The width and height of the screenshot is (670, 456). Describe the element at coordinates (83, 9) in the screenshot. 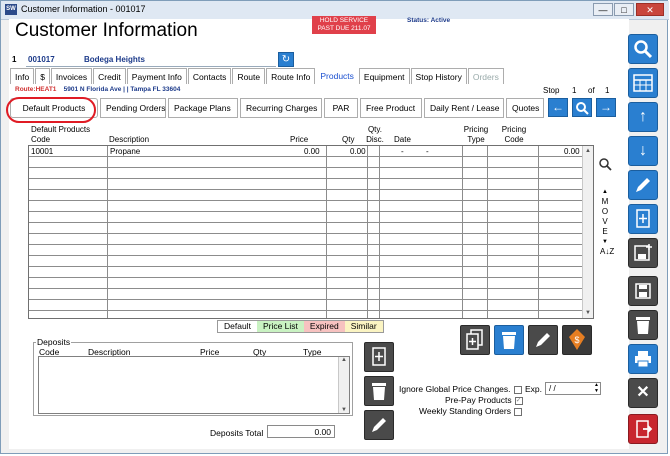

I see `window-title: Customer Information - 001017` at that location.